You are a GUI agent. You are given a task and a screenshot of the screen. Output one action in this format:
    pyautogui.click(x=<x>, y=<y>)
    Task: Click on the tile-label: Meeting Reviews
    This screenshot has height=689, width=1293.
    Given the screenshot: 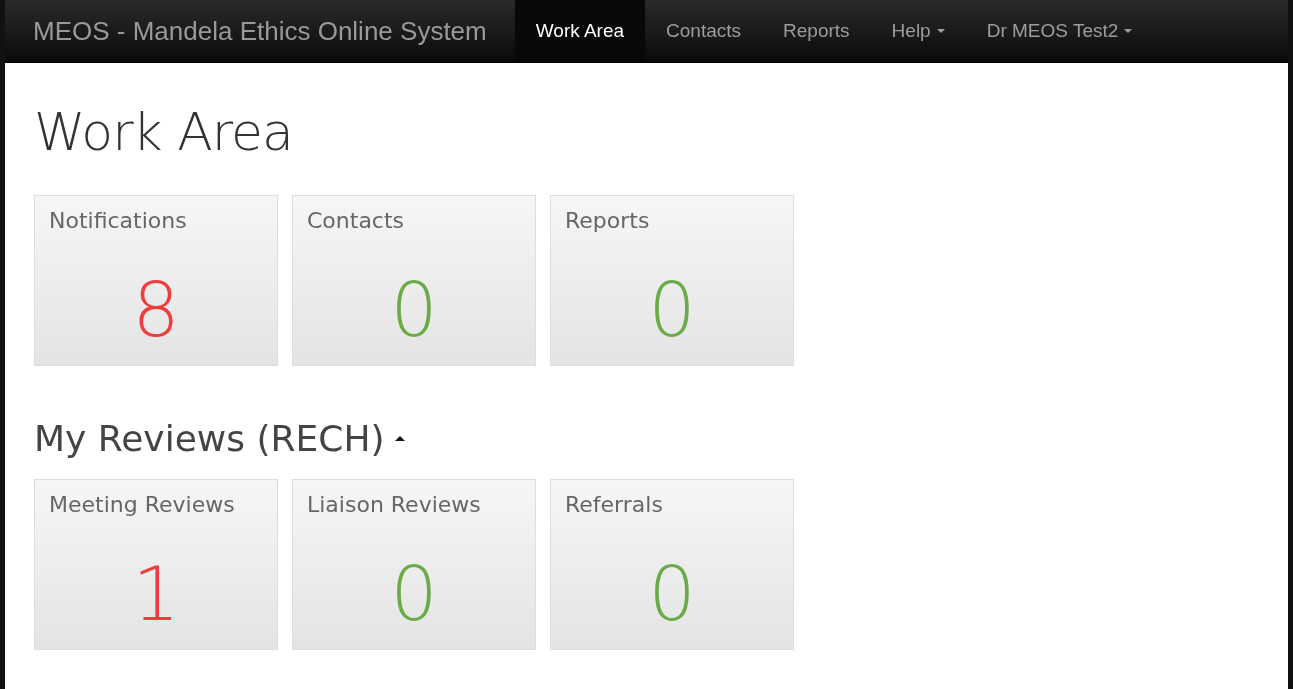 What is the action you would take?
    pyautogui.click(x=142, y=505)
    